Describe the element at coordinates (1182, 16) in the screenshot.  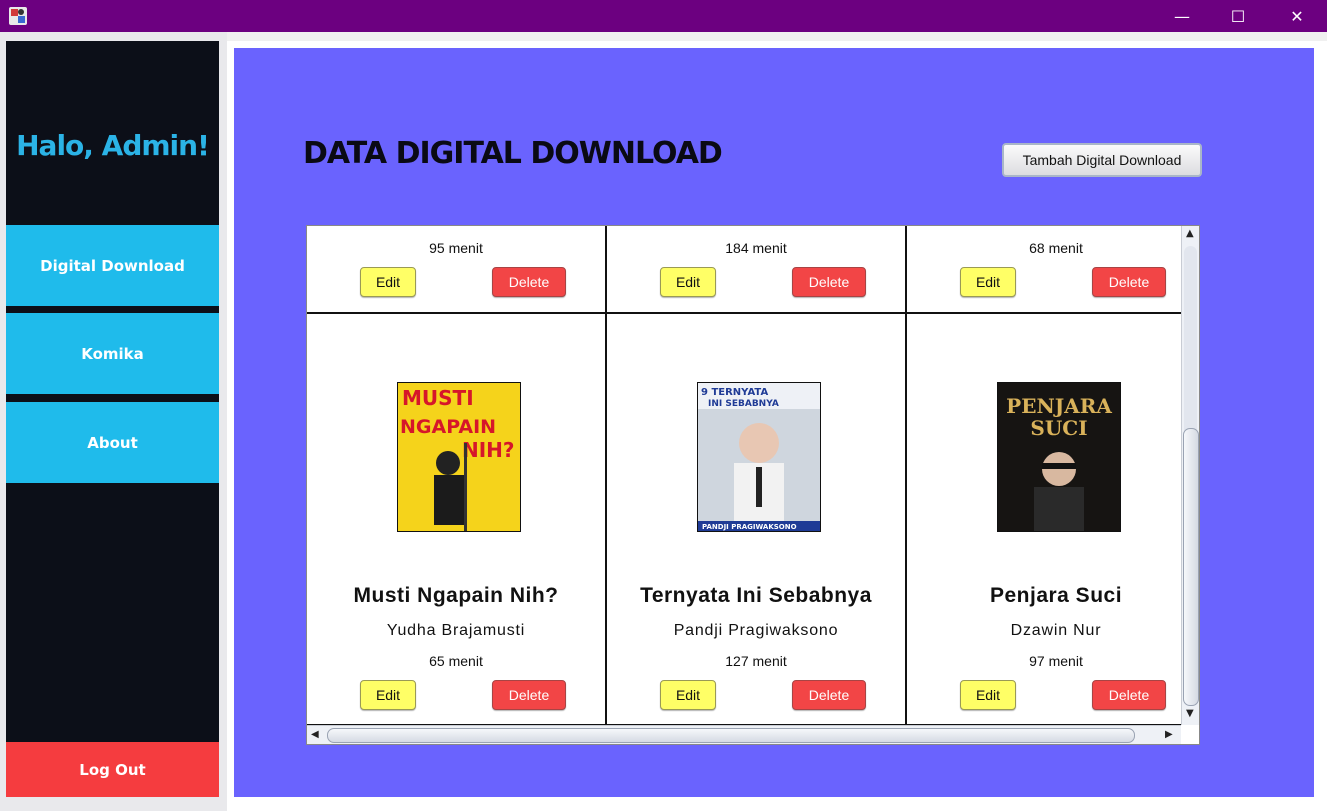
I see `minimize-button: —` at that location.